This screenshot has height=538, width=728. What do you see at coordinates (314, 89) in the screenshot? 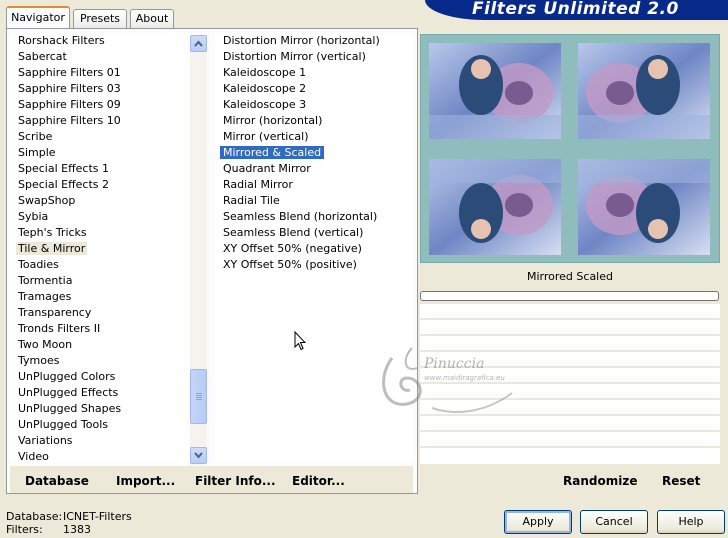
I see `list-item: Kaleidoscope 2` at bounding box center [314, 89].